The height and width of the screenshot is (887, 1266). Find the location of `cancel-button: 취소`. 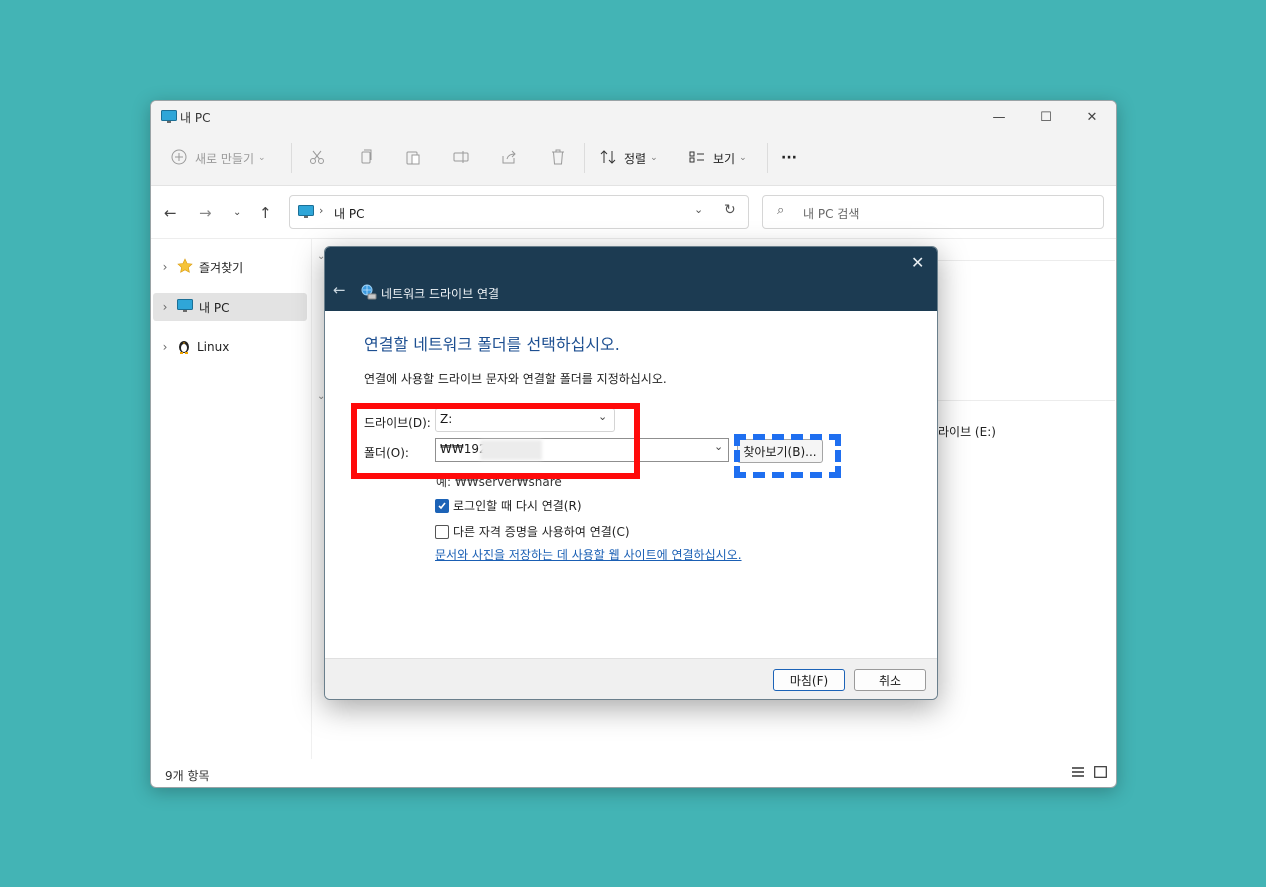

cancel-button: 취소 is located at coordinates (890, 680).